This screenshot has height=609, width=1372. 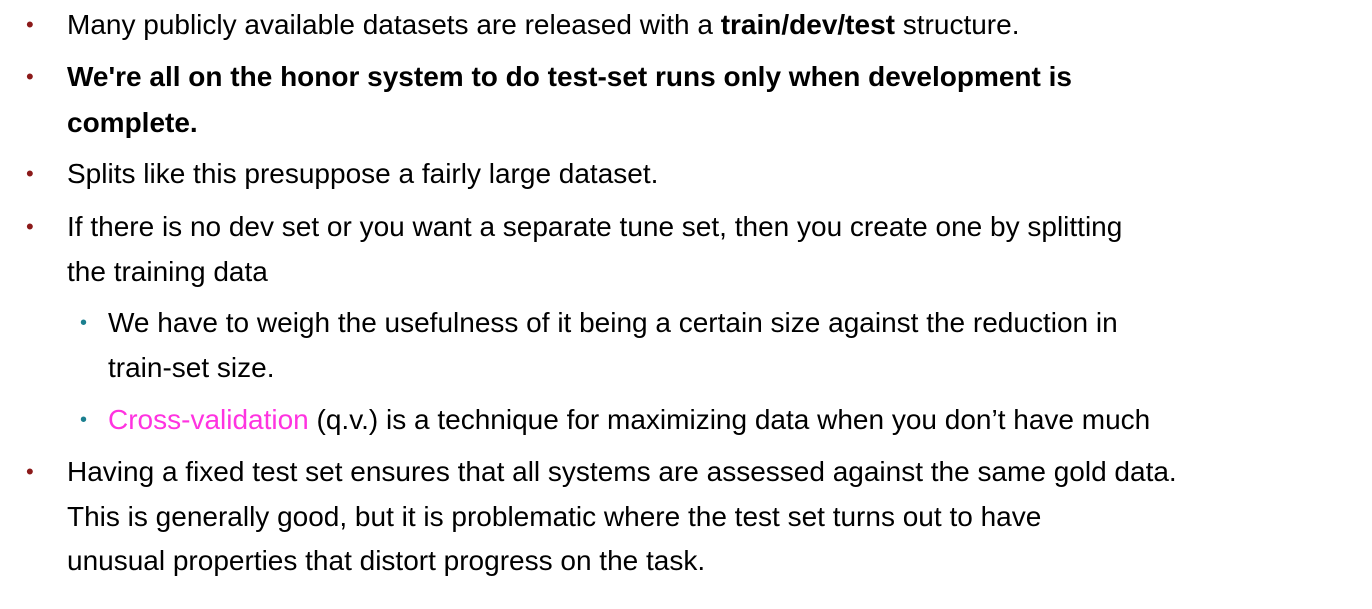 I want to click on bullet-text-dev-set-cont: the training data, so click(x=167, y=271).